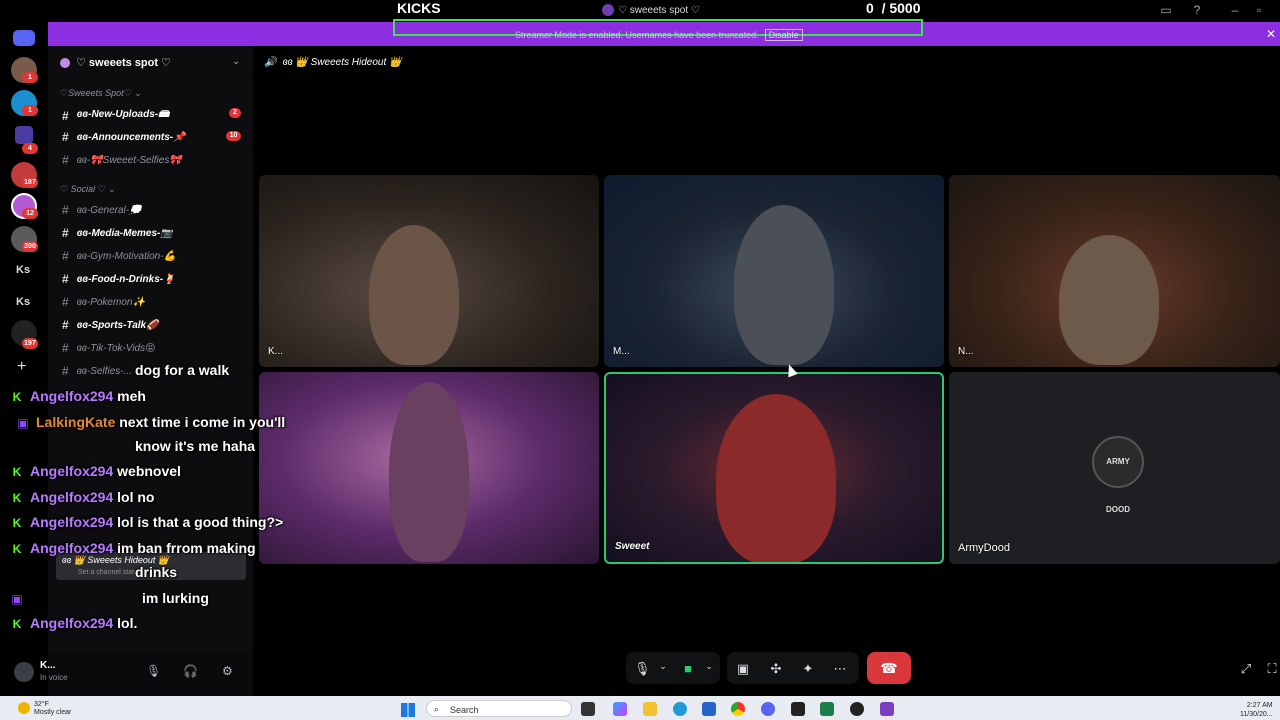 The image size is (1280, 720). I want to click on edge-icon, so click(680, 709).